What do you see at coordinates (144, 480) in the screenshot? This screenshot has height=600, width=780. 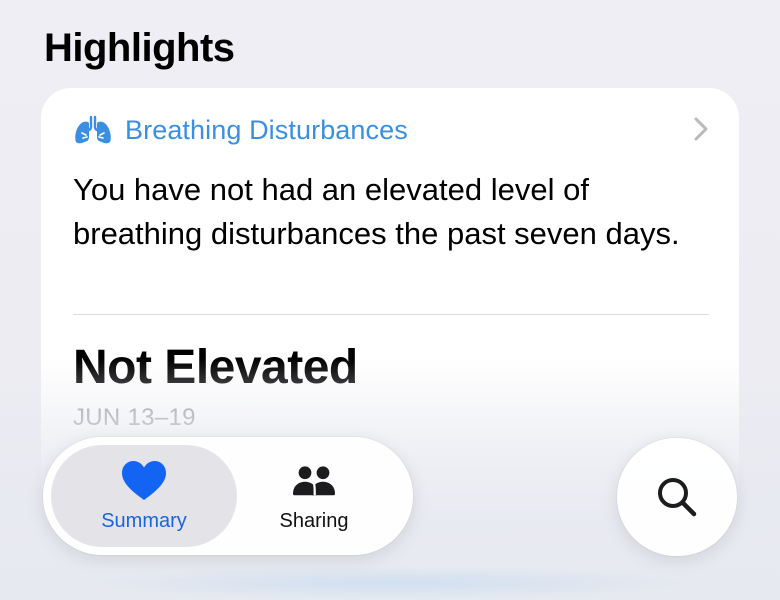 I see `heart-icon` at bounding box center [144, 480].